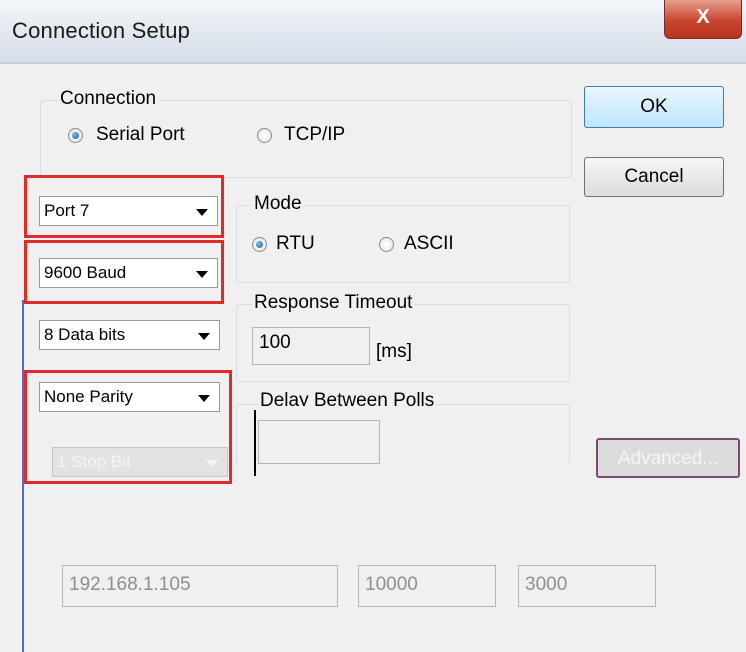  What do you see at coordinates (654, 107) in the screenshot?
I see `ok-button: OK` at bounding box center [654, 107].